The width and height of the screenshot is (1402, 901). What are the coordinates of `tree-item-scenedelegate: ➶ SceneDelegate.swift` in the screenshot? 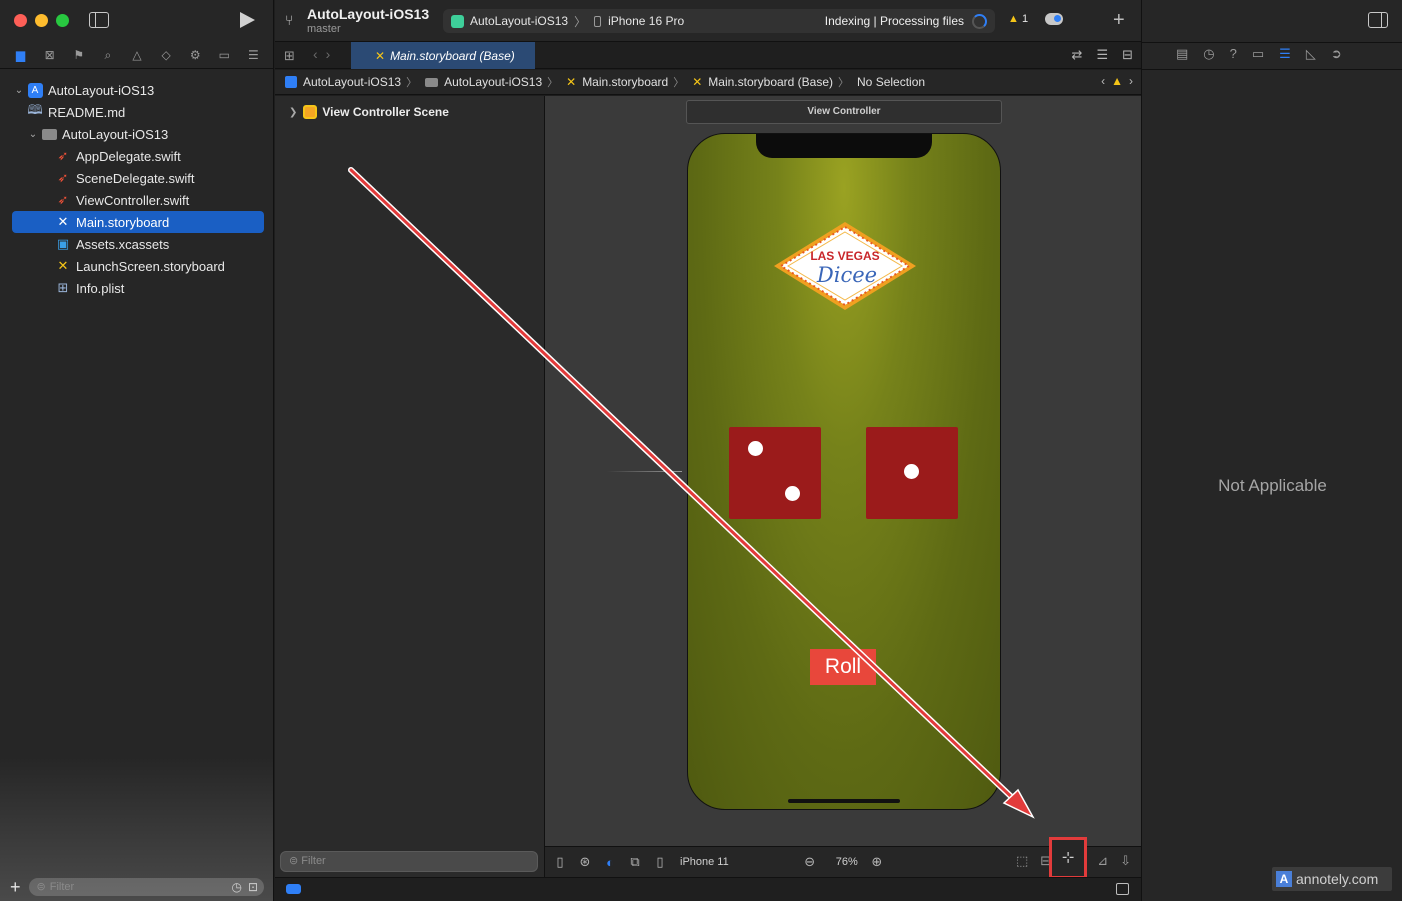 It's located at (138, 178).